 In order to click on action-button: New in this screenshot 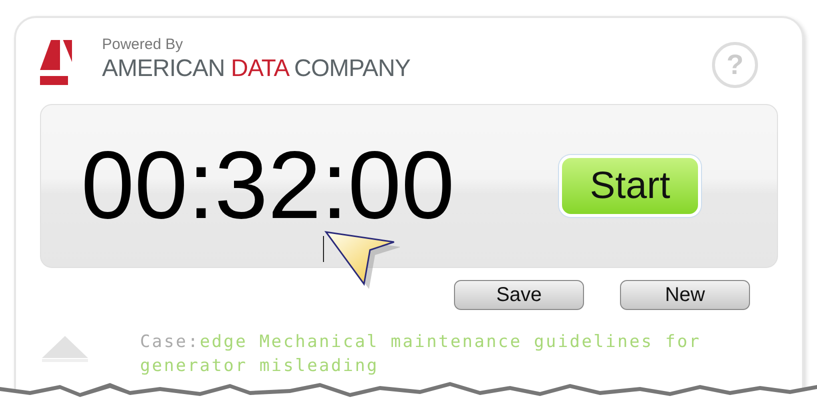, I will do `click(685, 295)`.